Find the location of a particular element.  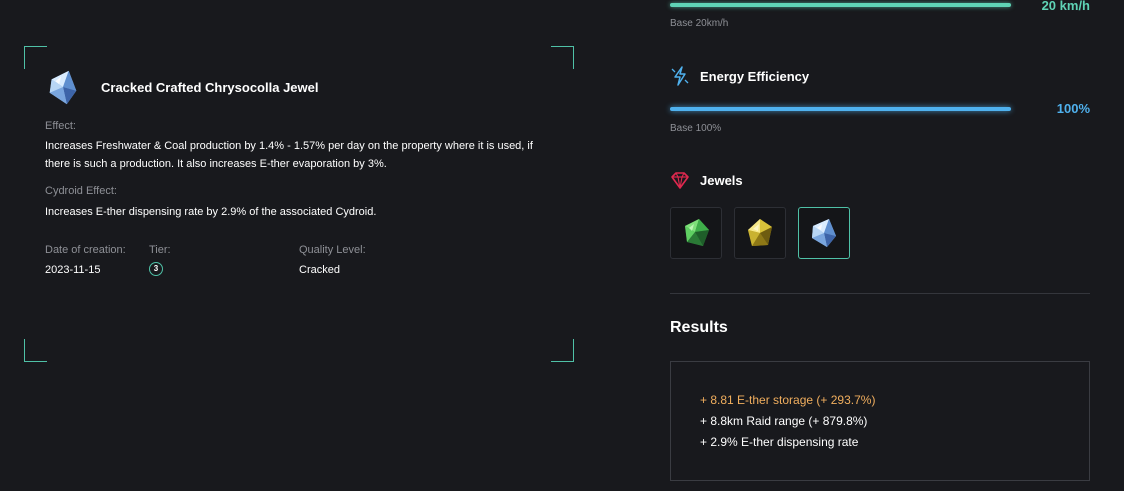

green-jewel-icon is located at coordinates (697, 232).